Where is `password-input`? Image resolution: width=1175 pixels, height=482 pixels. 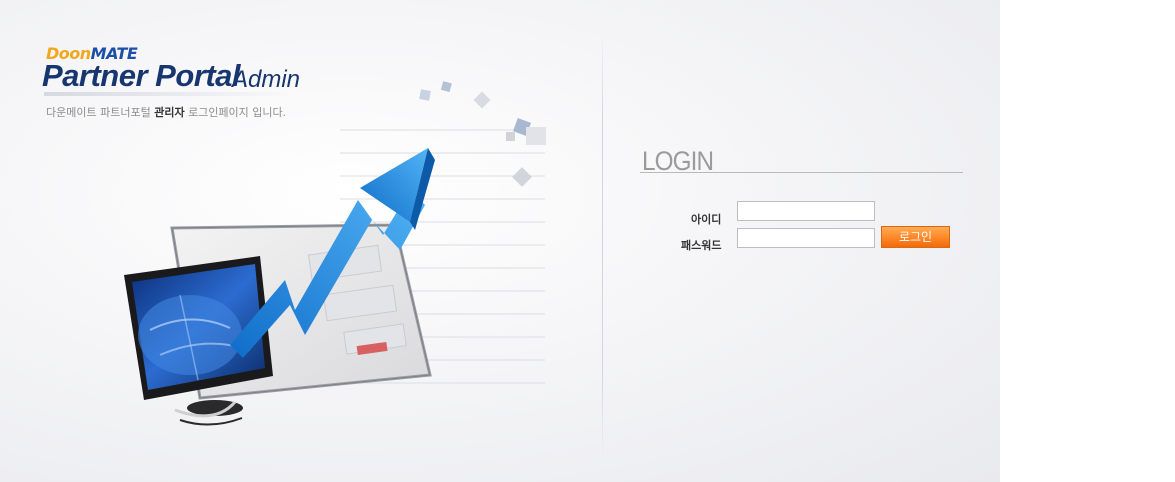
password-input is located at coordinates (806, 238).